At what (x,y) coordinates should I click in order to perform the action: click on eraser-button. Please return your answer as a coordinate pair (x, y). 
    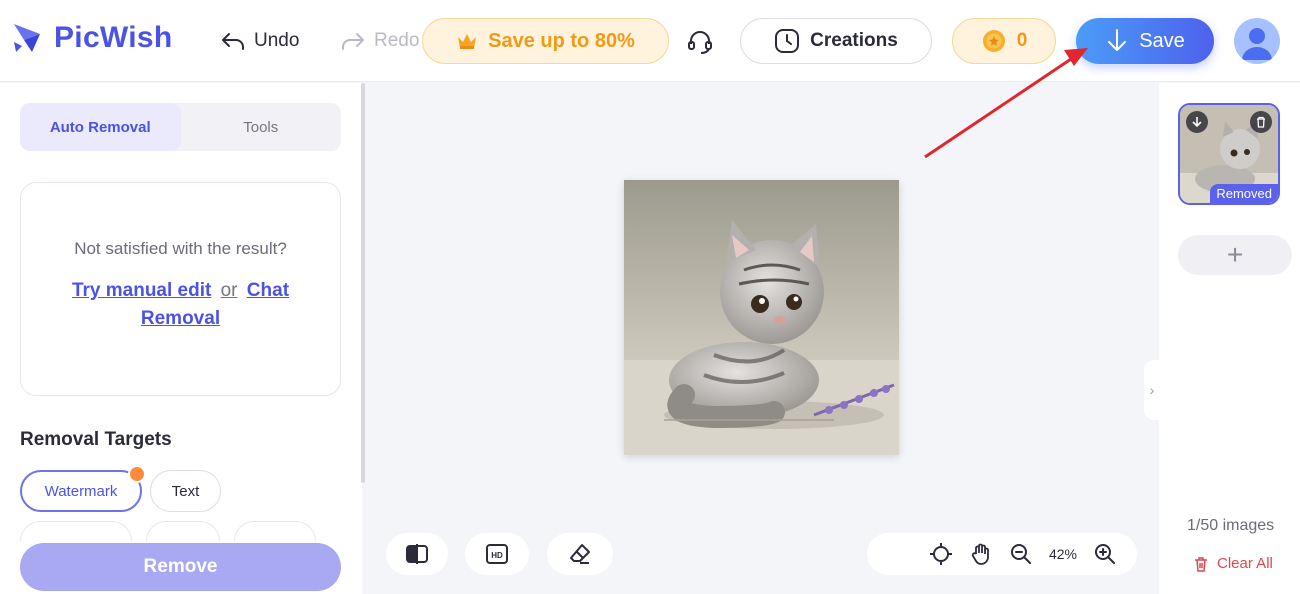
    Looking at the image, I should click on (580, 554).